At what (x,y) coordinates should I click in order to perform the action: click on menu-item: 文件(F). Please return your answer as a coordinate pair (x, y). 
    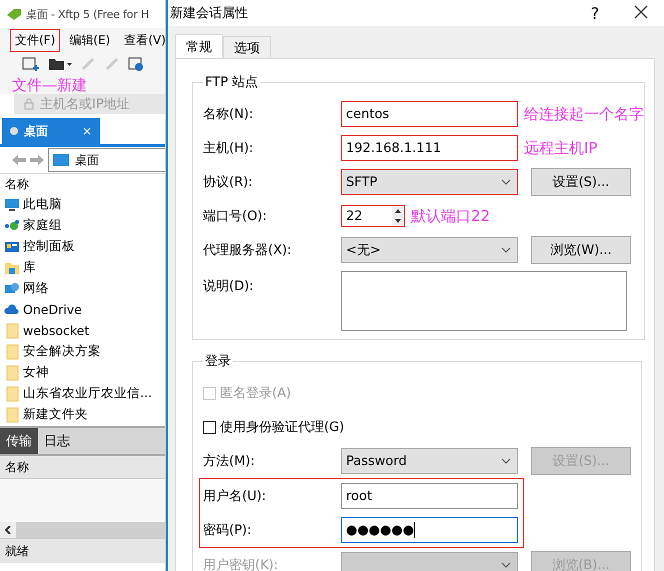
    Looking at the image, I should click on (35, 40).